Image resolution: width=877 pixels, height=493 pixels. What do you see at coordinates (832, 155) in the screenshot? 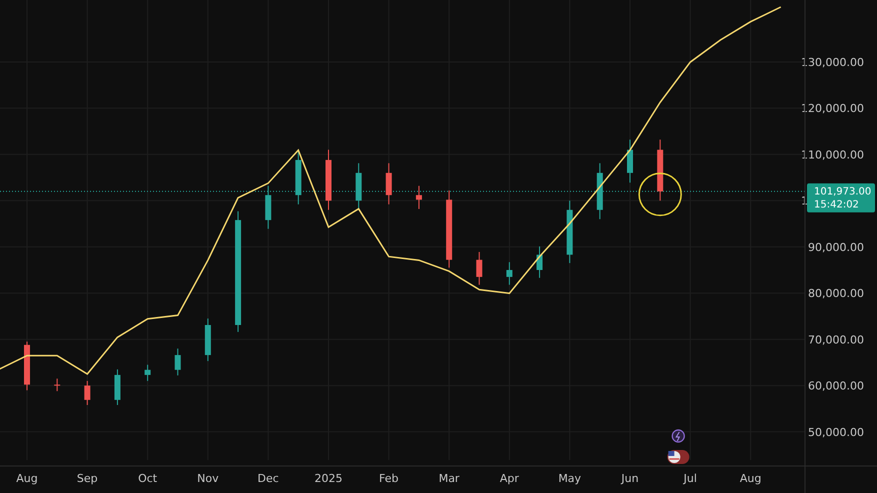
I see `y-axis-label: 110,000.00` at bounding box center [832, 155].